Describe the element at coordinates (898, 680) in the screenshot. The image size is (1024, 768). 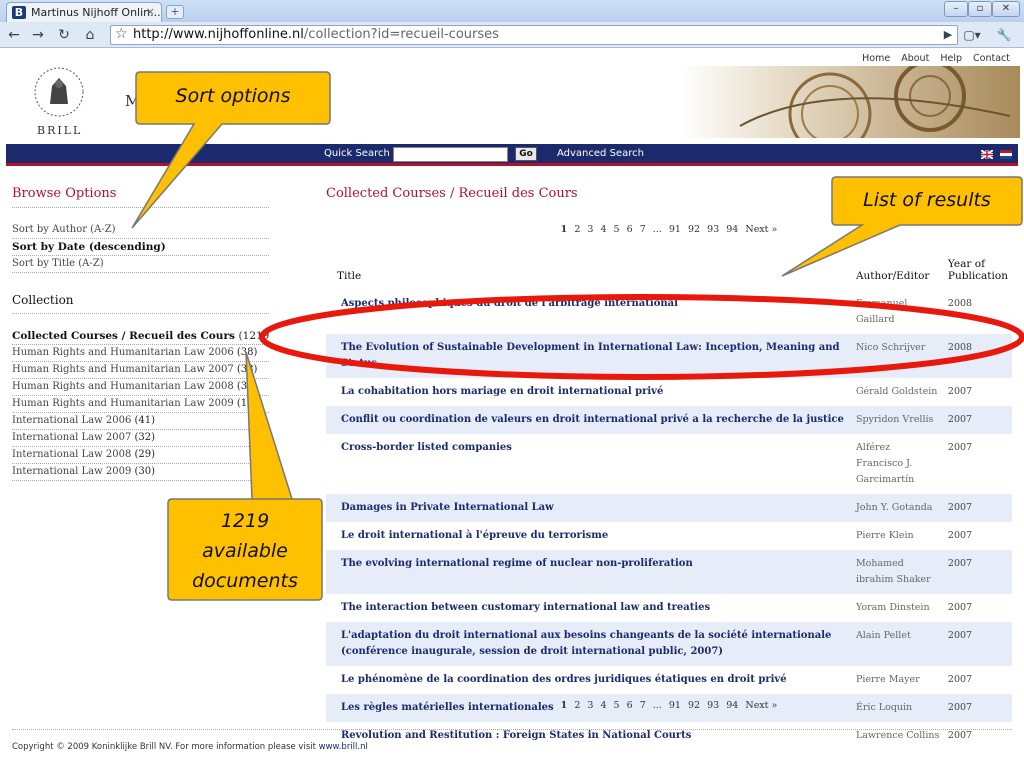
I see `result-author: Pierre Mayer` at that location.